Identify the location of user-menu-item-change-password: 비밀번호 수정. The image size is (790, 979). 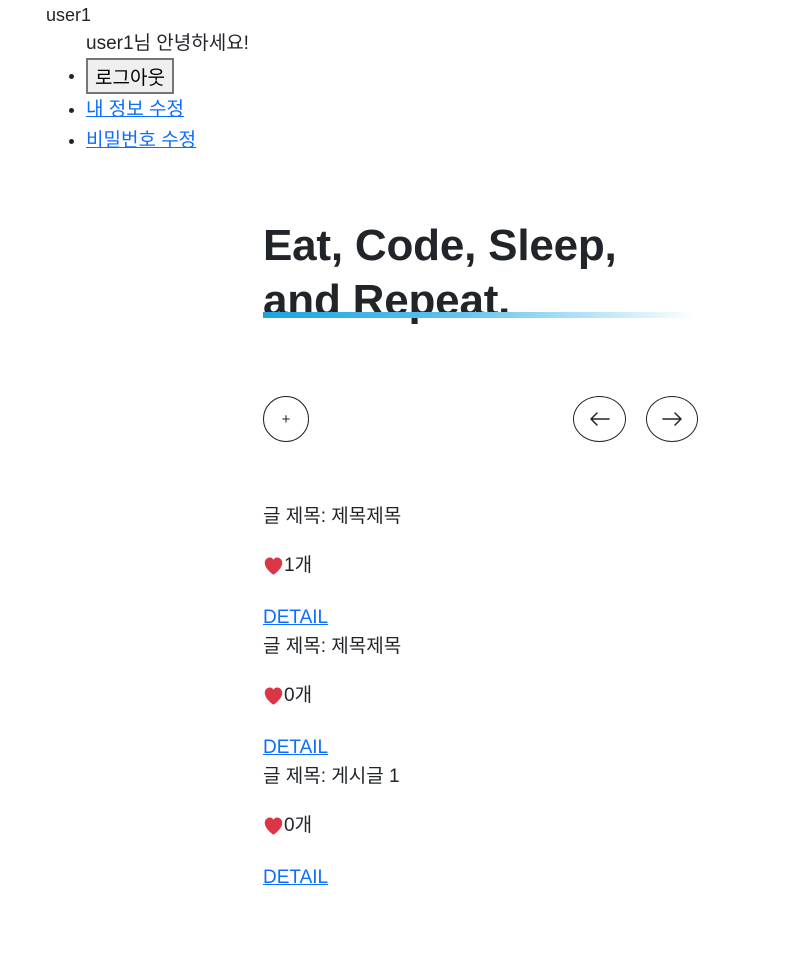
(141, 140).